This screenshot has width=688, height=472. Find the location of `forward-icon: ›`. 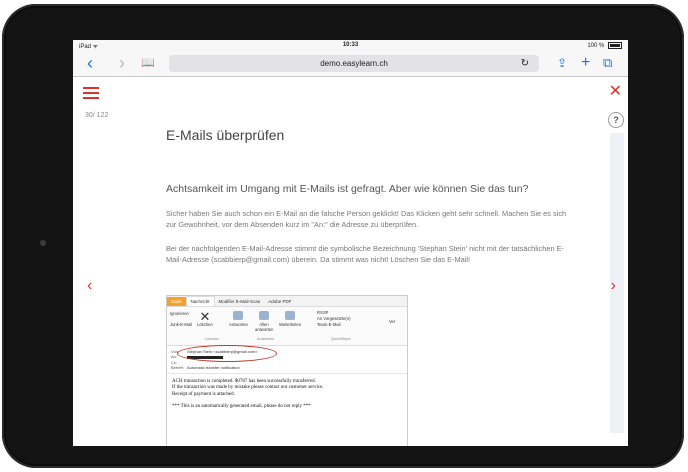

forward-icon: › is located at coordinates (122, 63).